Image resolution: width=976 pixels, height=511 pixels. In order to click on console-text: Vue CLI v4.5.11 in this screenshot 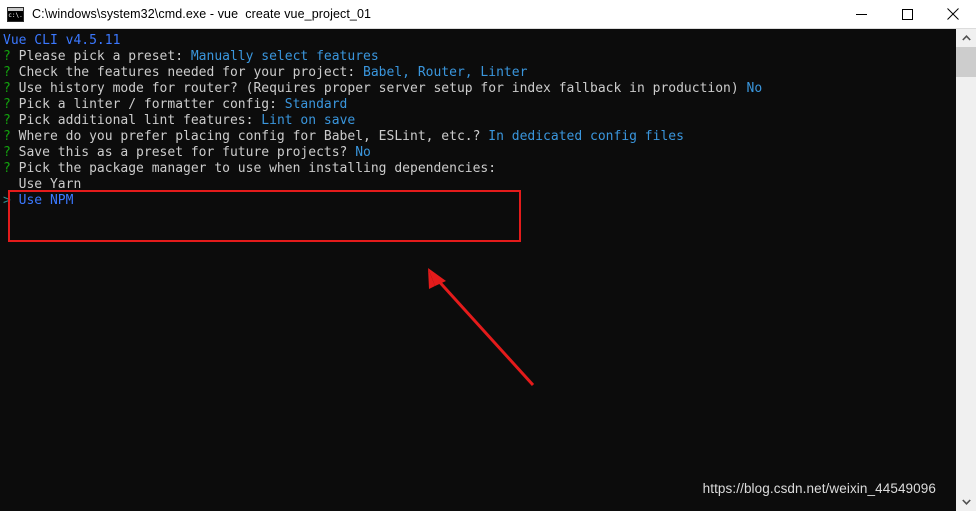, I will do `click(62, 40)`.